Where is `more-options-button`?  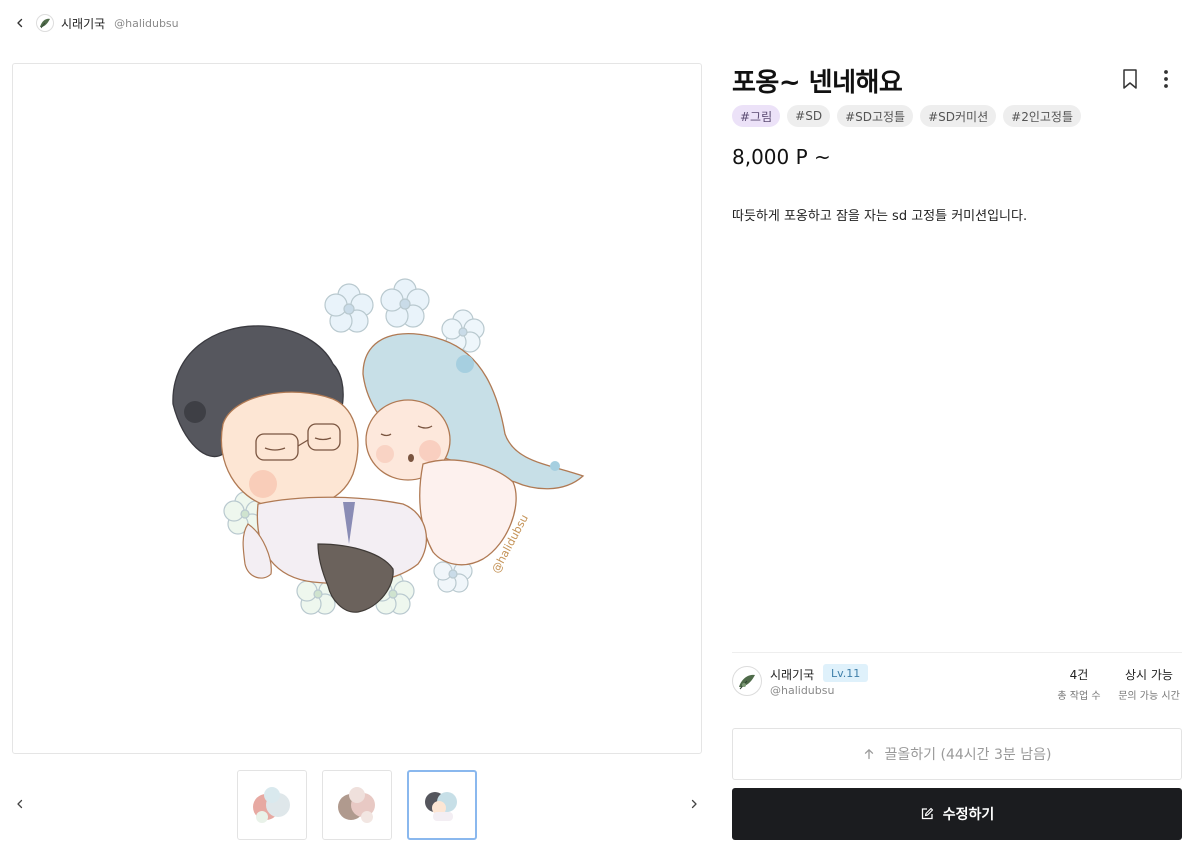
more-options-button is located at coordinates (1166, 79).